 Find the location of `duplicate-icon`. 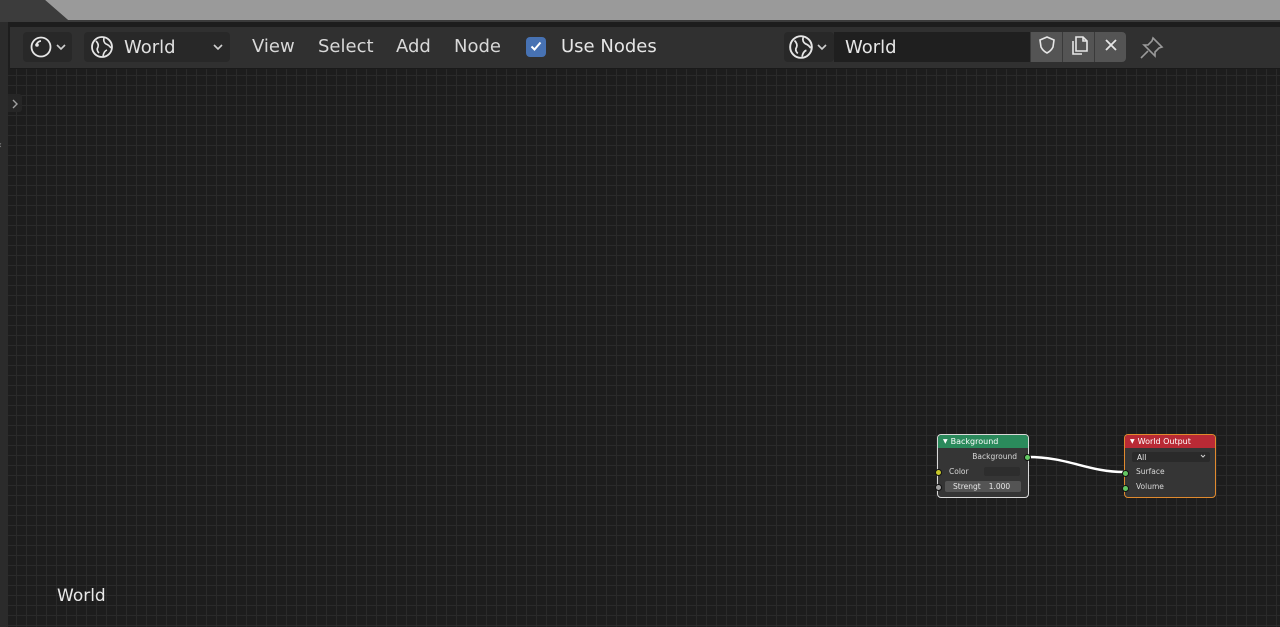

duplicate-icon is located at coordinates (1079, 47).